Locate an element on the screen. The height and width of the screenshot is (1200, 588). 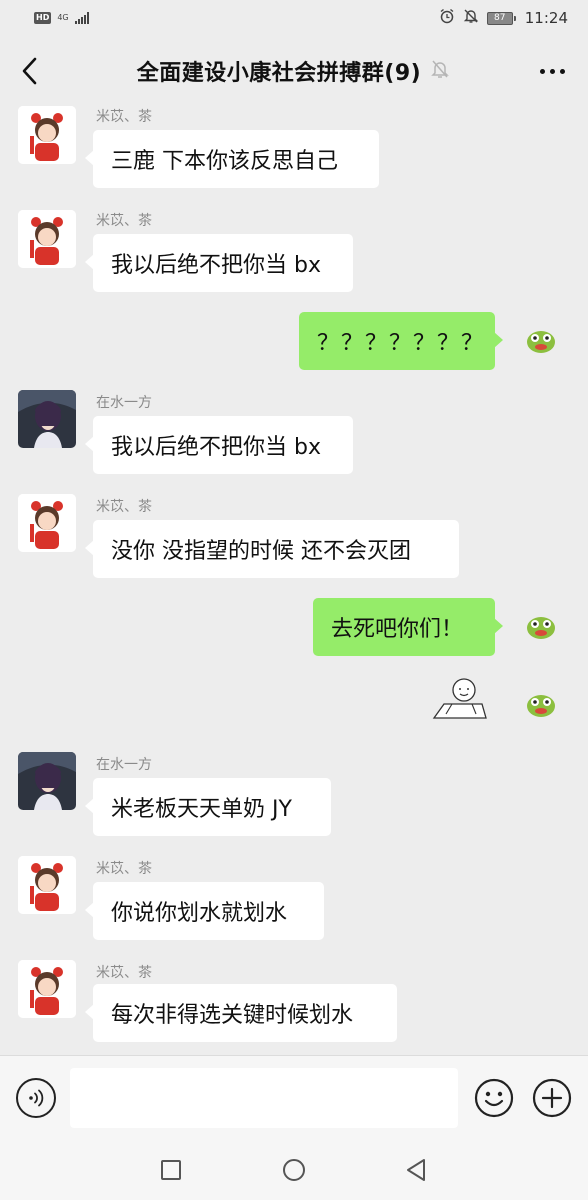
network-type: 4G is located at coordinates (63, 17).